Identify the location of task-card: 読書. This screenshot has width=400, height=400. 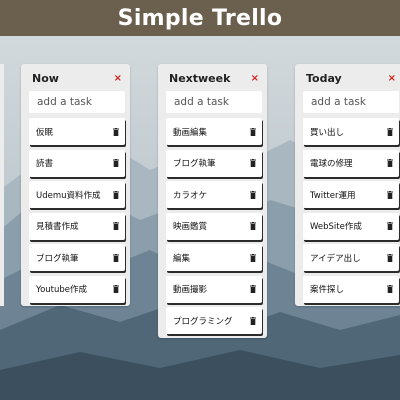
(77, 163).